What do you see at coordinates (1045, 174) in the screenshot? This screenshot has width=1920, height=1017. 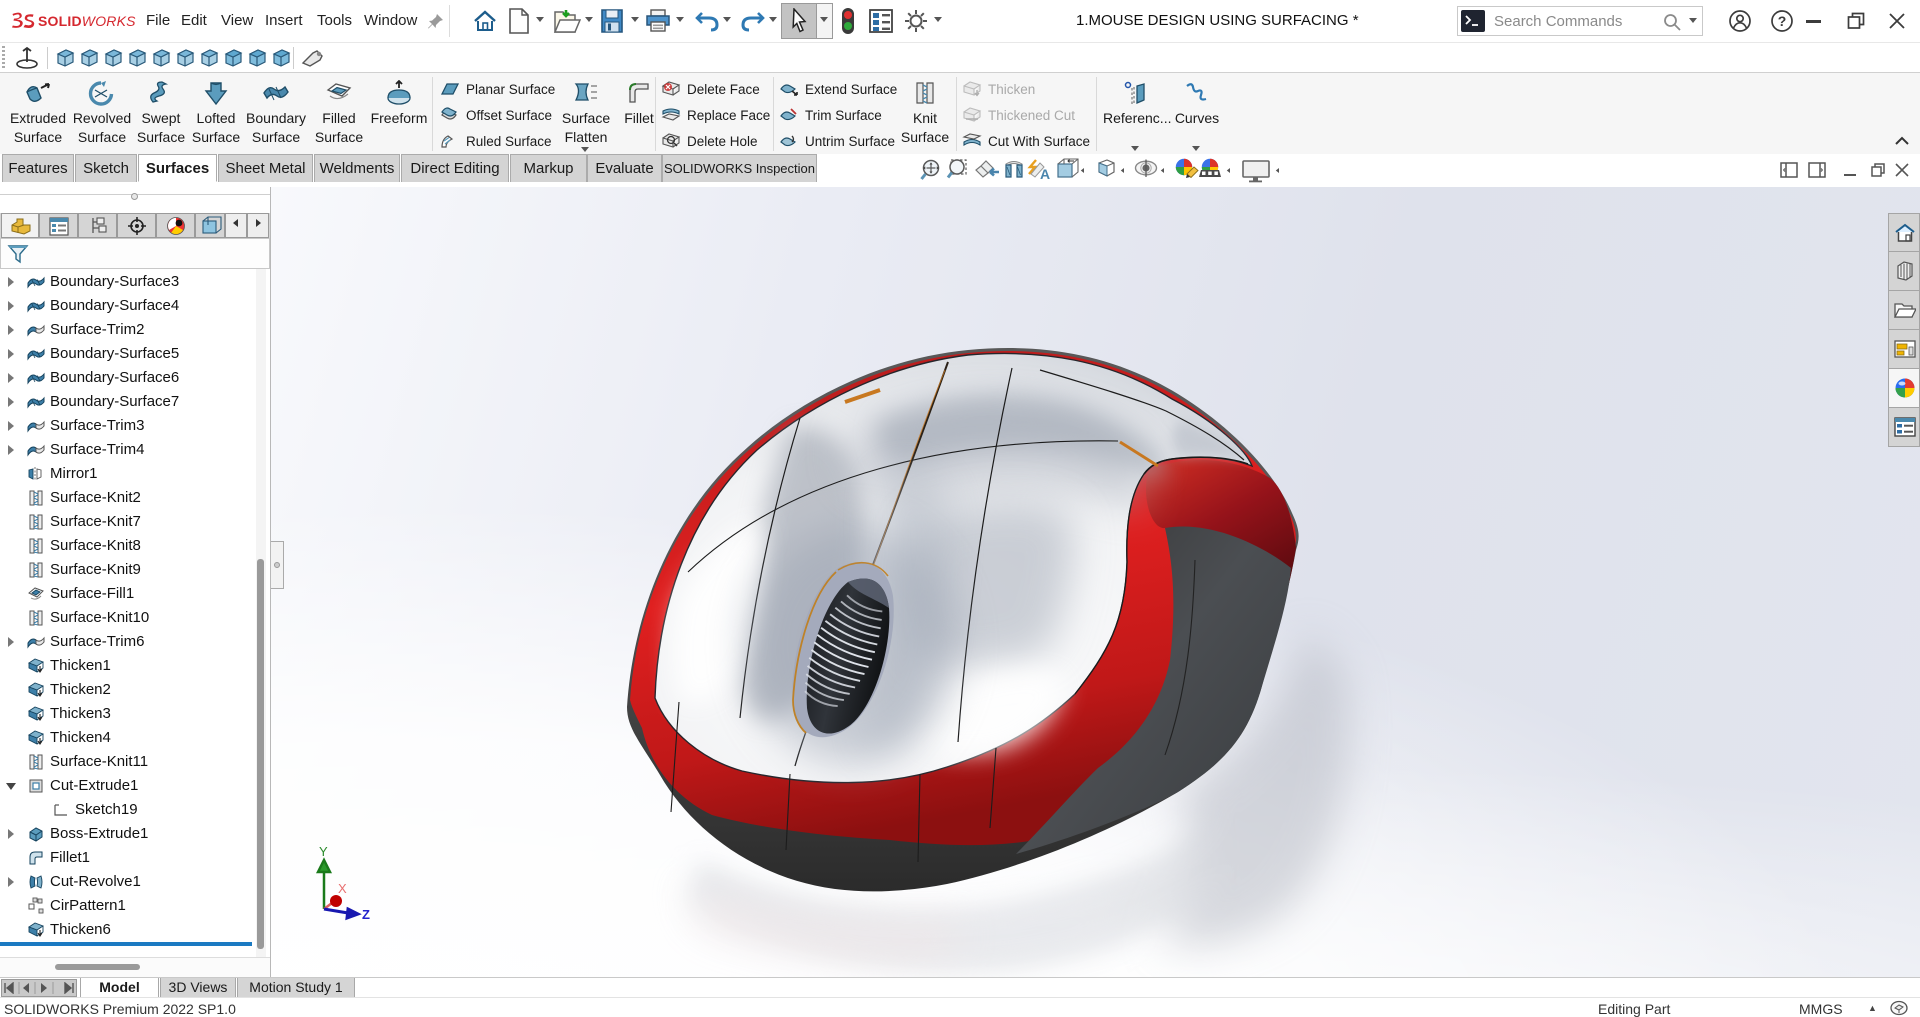 I see `svg-text: A` at bounding box center [1045, 174].